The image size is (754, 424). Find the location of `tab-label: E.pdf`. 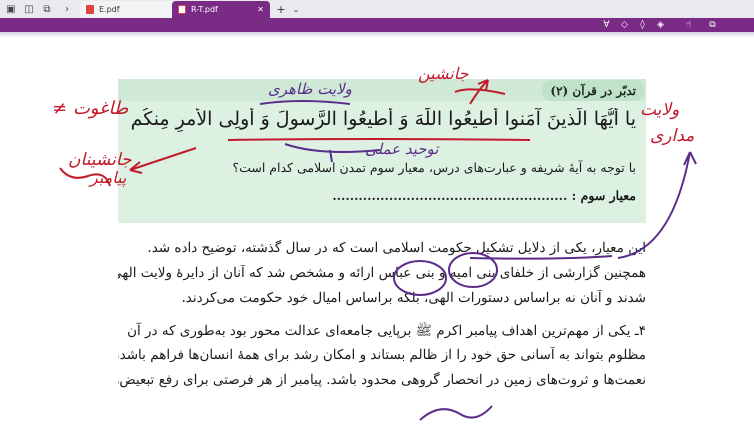

tab-label: E.pdf is located at coordinates (109, 9).